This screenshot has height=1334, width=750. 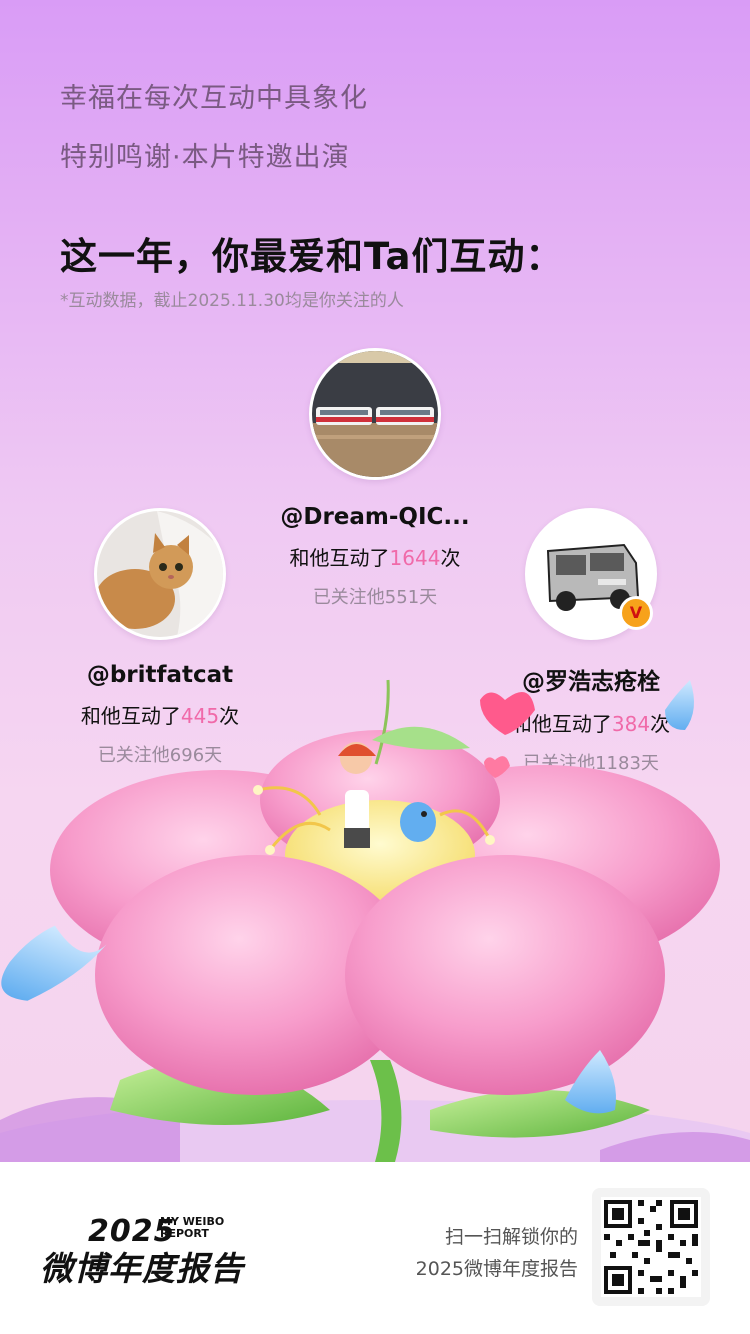 I want to click on cat-photo-image, so click(x=160, y=574).